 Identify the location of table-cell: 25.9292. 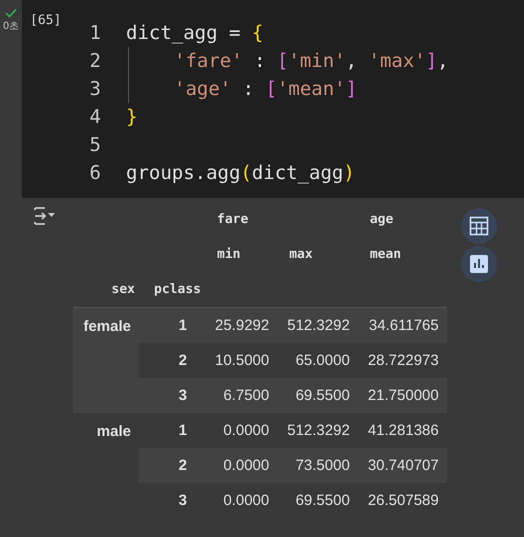
(242, 325).